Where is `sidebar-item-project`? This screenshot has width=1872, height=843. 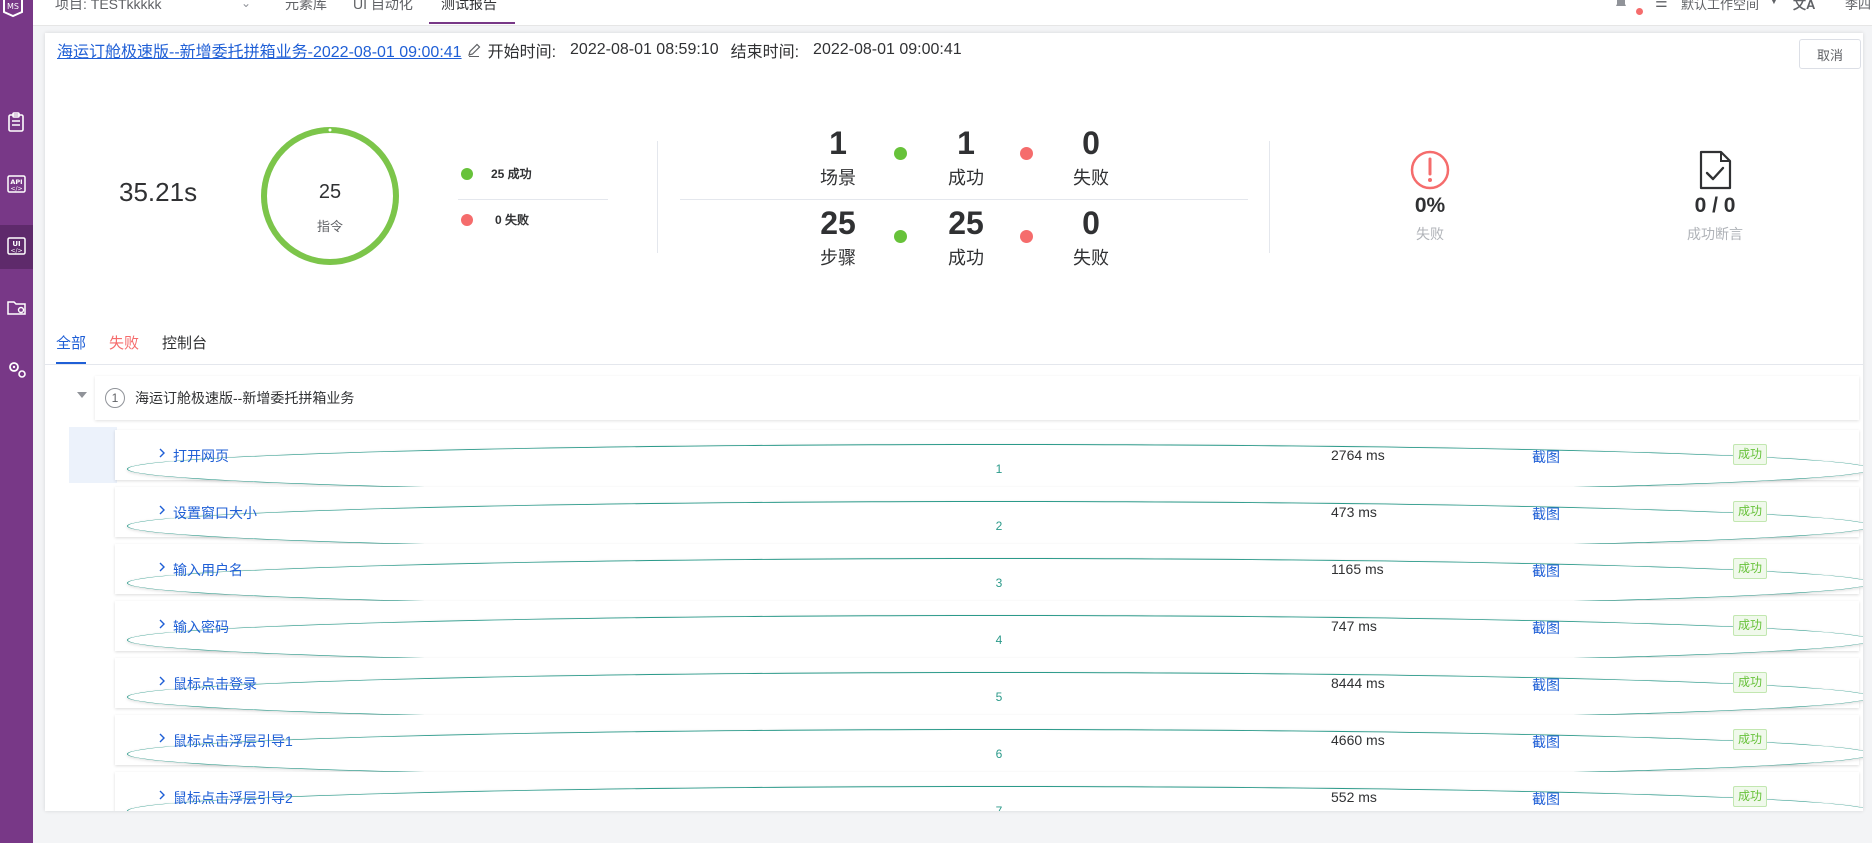
sidebar-item-project is located at coordinates (16, 308).